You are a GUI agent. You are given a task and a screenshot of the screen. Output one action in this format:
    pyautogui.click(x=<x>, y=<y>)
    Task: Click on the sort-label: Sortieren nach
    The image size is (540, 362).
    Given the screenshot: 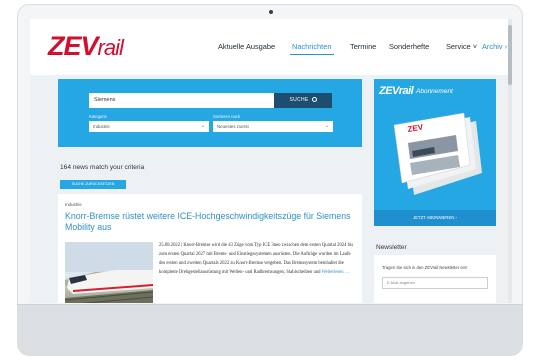 What is the action you would take?
    pyautogui.click(x=227, y=116)
    